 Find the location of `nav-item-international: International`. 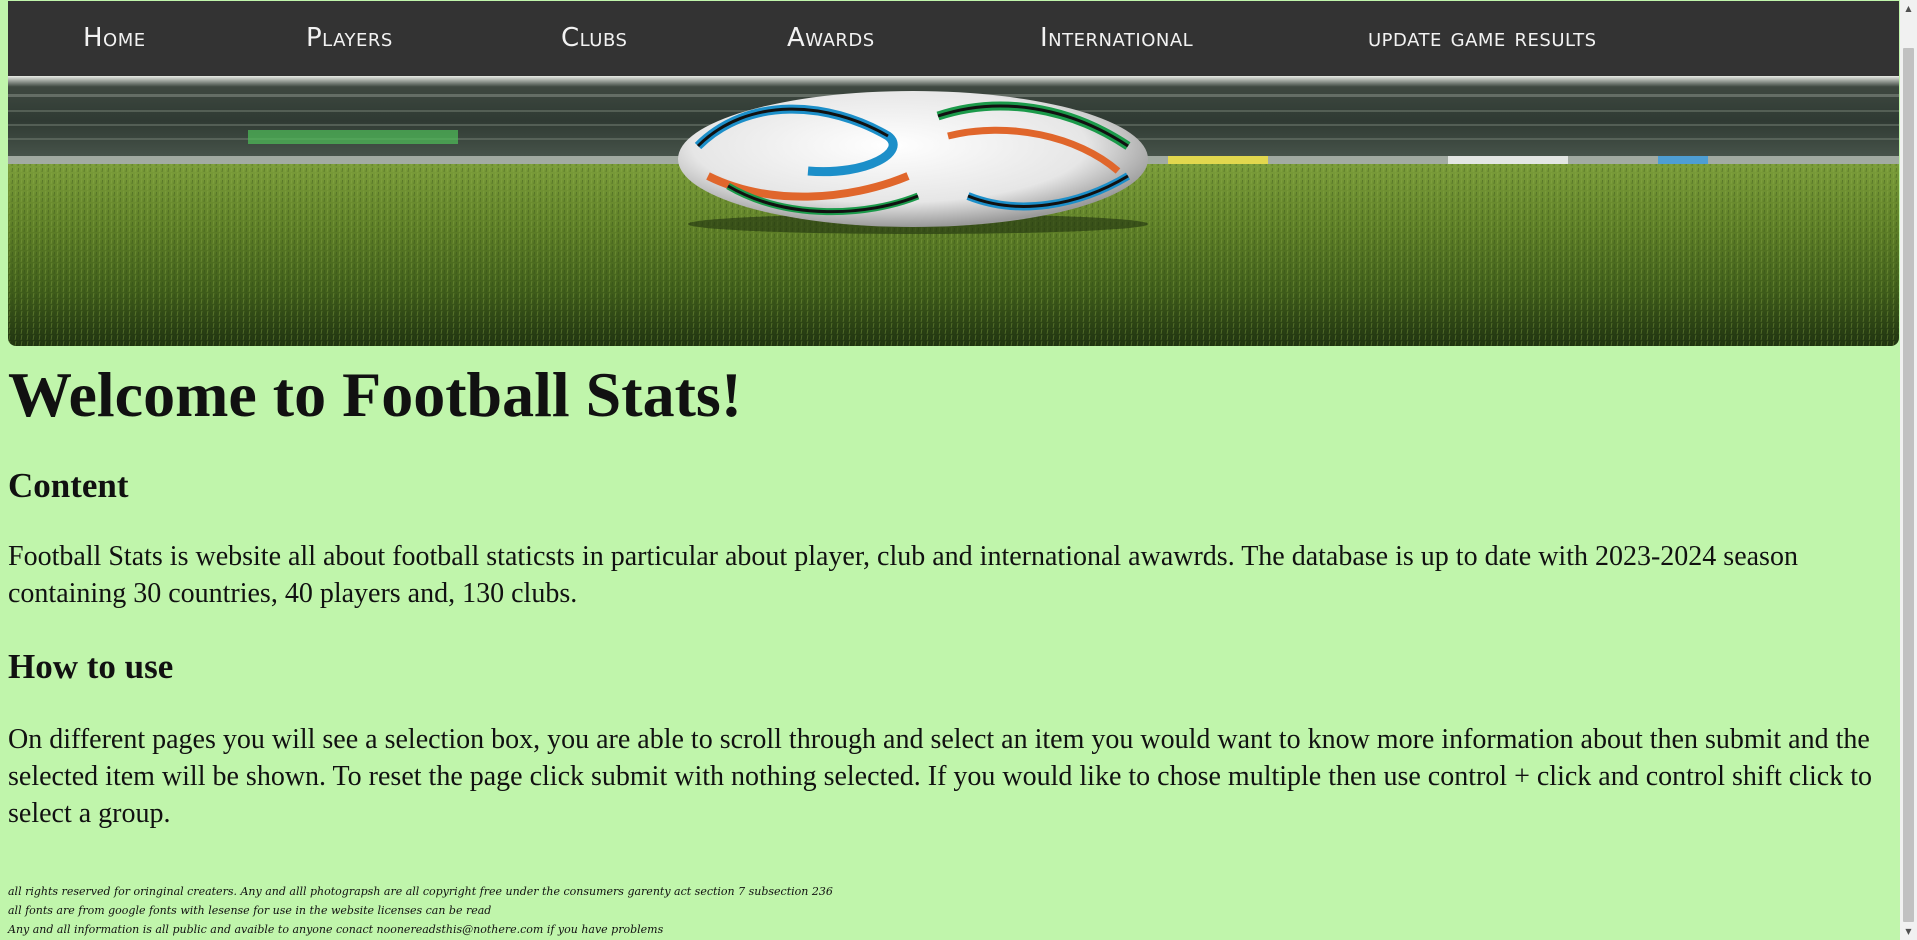

nav-item-international: International is located at coordinates (1116, 38).